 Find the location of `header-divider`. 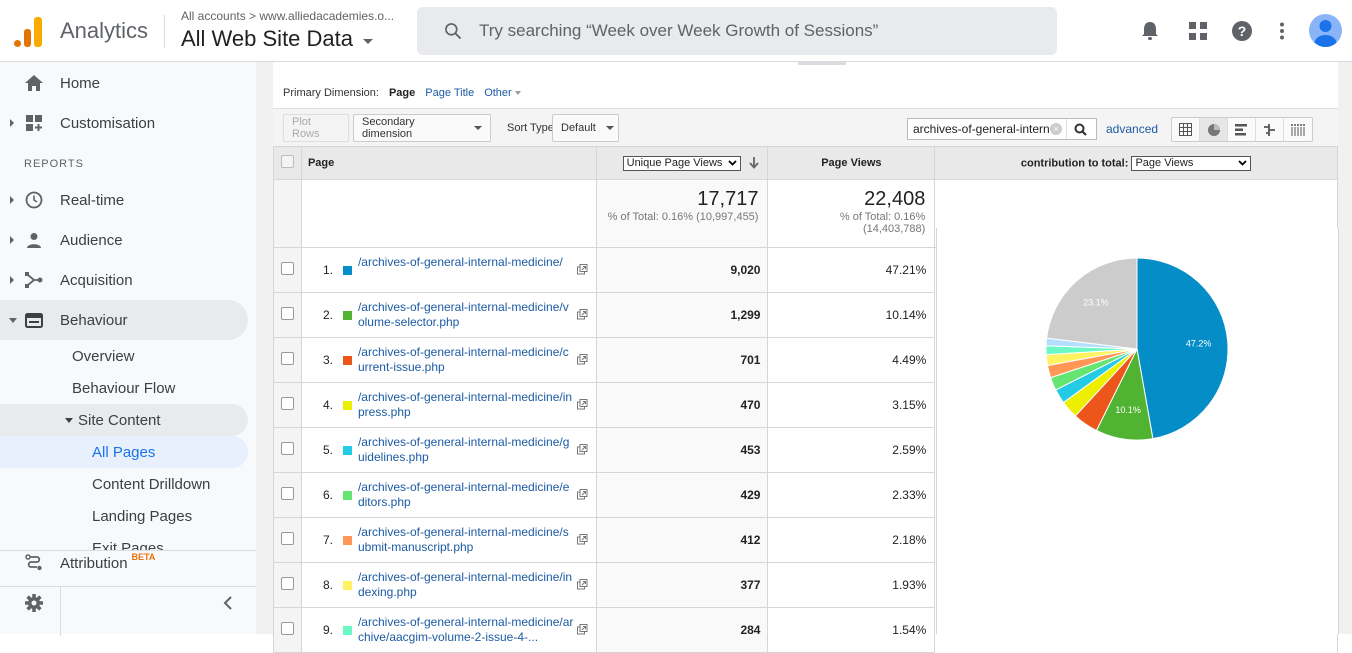

header-divider is located at coordinates (164, 31).